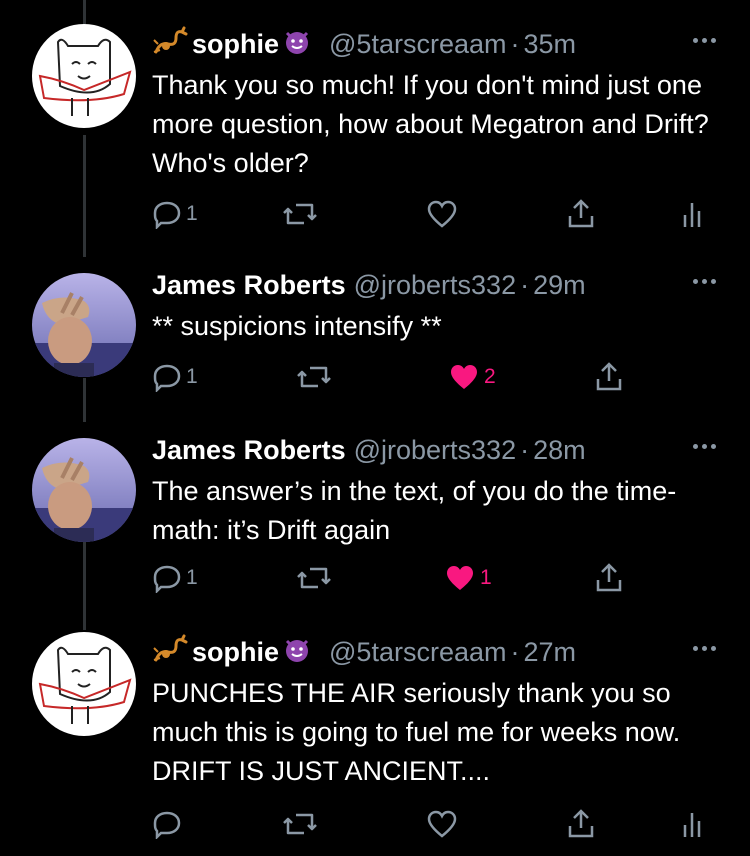  Describe the element at coordinates (486, 577) in the screenshot. I see `like-count: 1` at that location.